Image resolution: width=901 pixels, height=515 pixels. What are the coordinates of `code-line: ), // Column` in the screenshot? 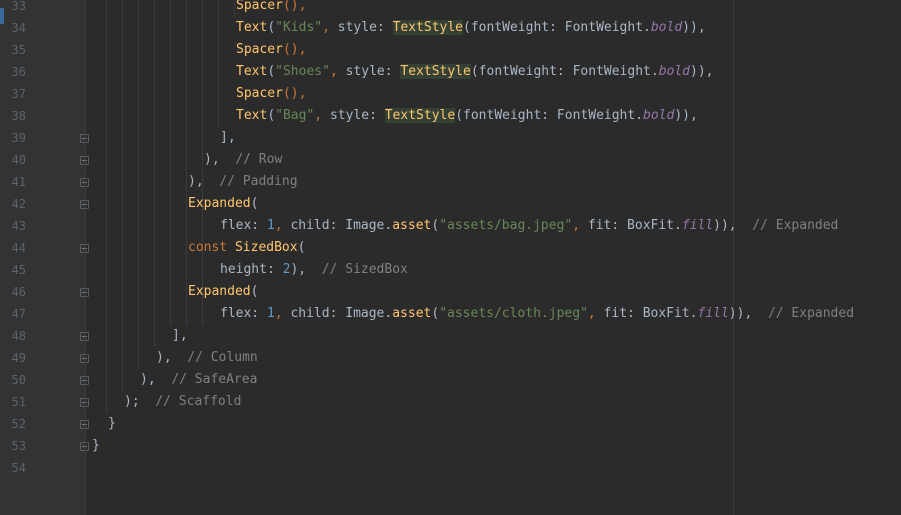 It's located at (496, 358).